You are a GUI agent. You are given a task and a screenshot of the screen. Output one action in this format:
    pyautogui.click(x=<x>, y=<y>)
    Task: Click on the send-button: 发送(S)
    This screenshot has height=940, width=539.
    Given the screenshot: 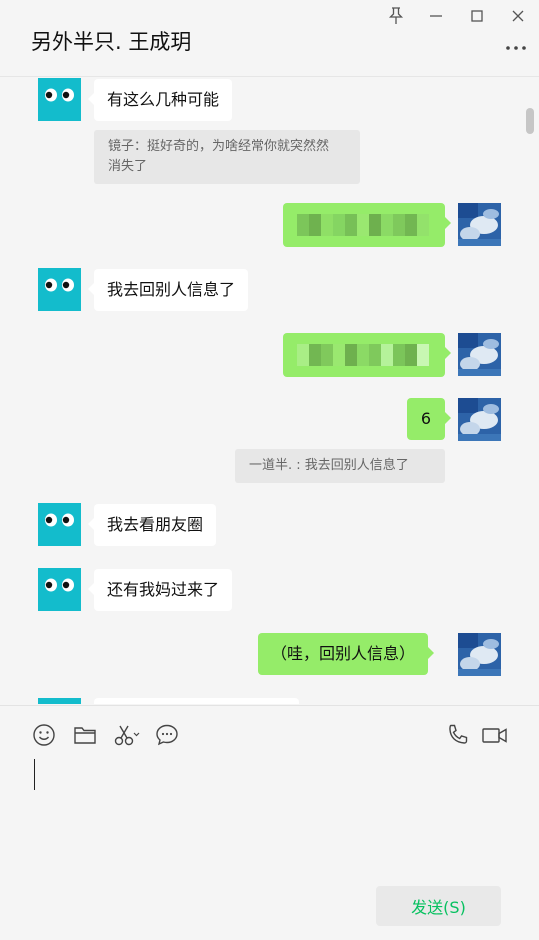 What is the action you would take?
    pyautogui.click(x=438, y=906)
    